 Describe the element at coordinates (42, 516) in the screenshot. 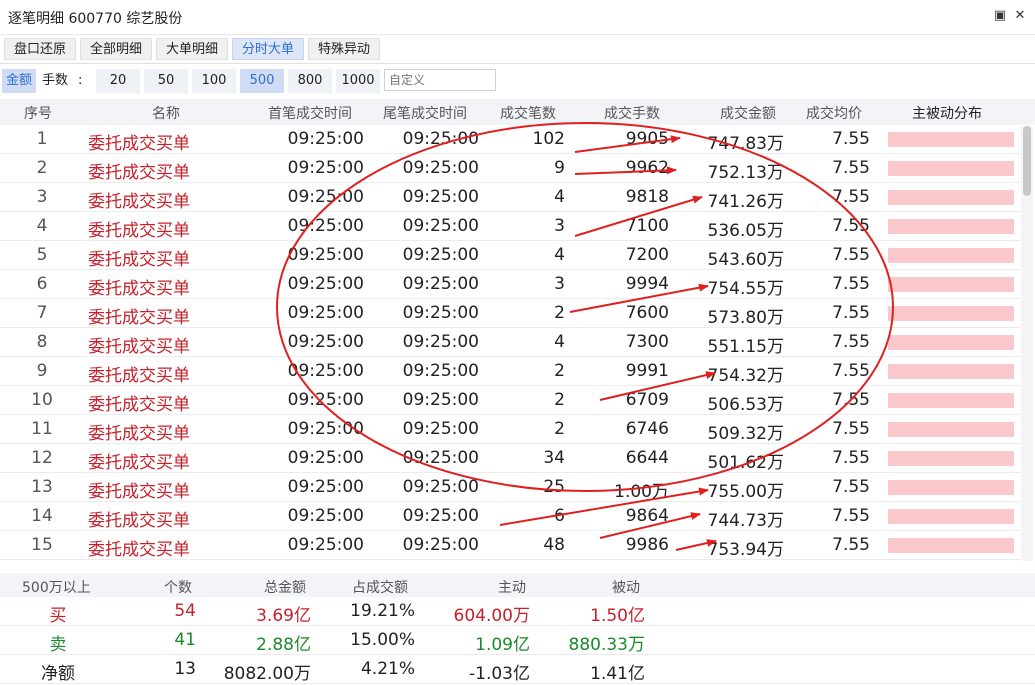

I see `row-number: 14` at that location.